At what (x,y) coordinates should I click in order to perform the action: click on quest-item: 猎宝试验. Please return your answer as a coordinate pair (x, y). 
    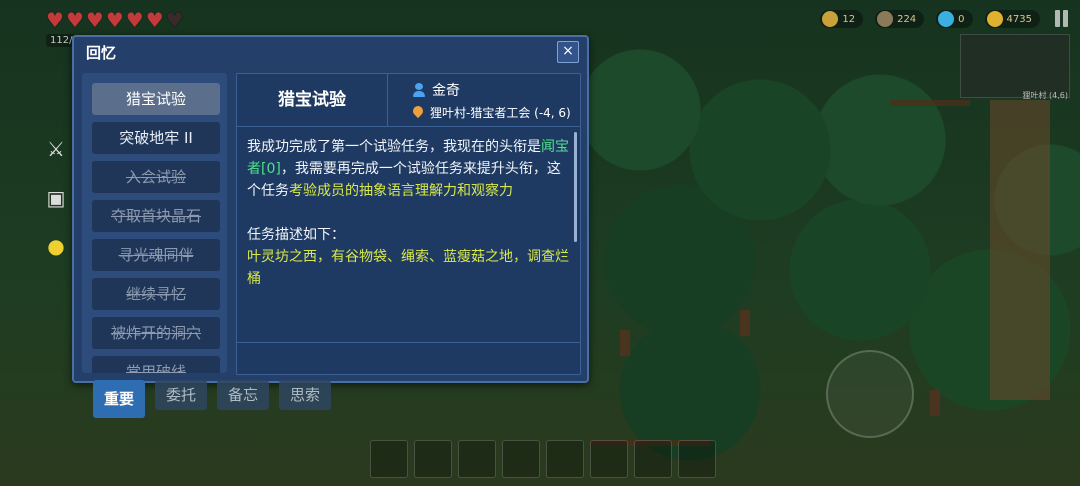
    Looking at the image, I should click on (156, 99).